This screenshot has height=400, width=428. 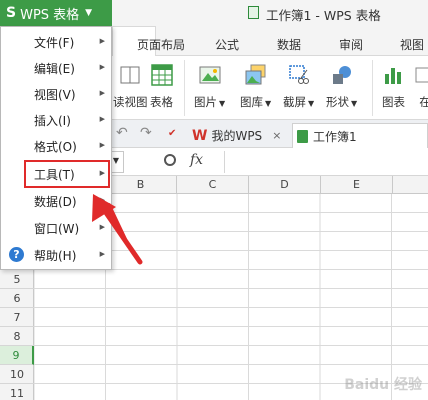 What do you see at coordinates (357, 185) in the screenshot?
I see `column-header-e: E` at bounding box center [357, 185].